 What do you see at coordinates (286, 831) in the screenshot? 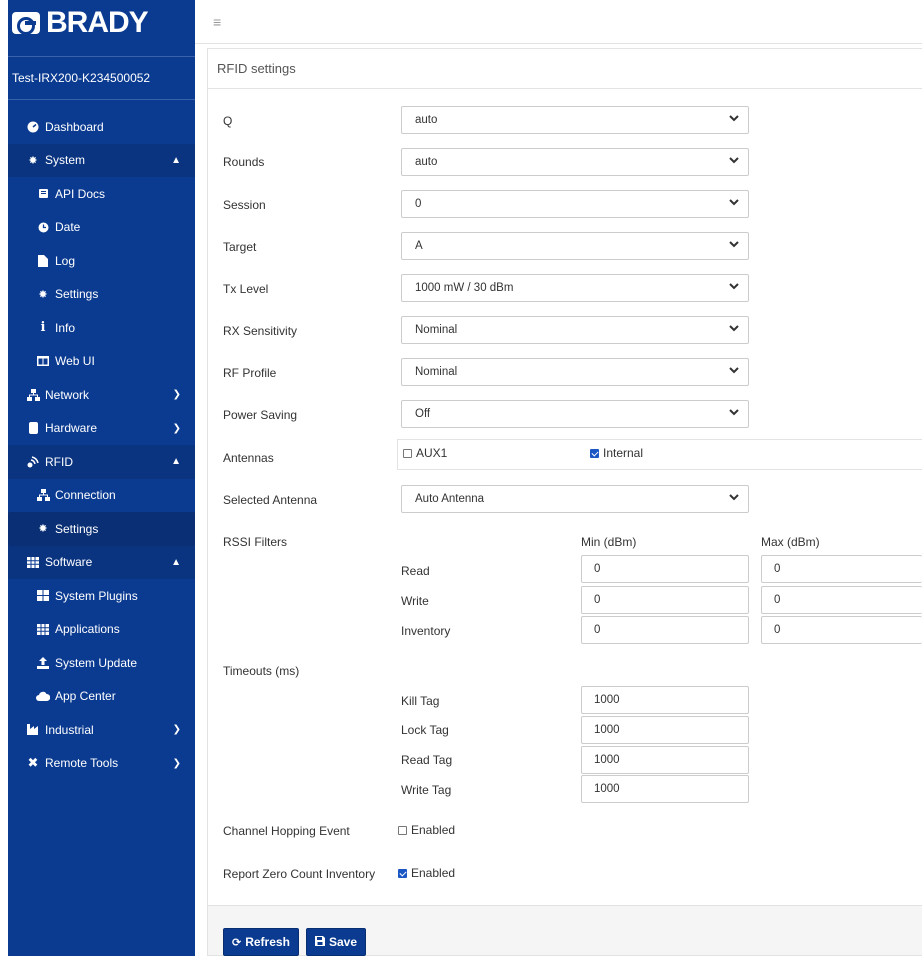
I see `channel-hopping-label: Channel Hopping Event` at bounding box center [286, 831].